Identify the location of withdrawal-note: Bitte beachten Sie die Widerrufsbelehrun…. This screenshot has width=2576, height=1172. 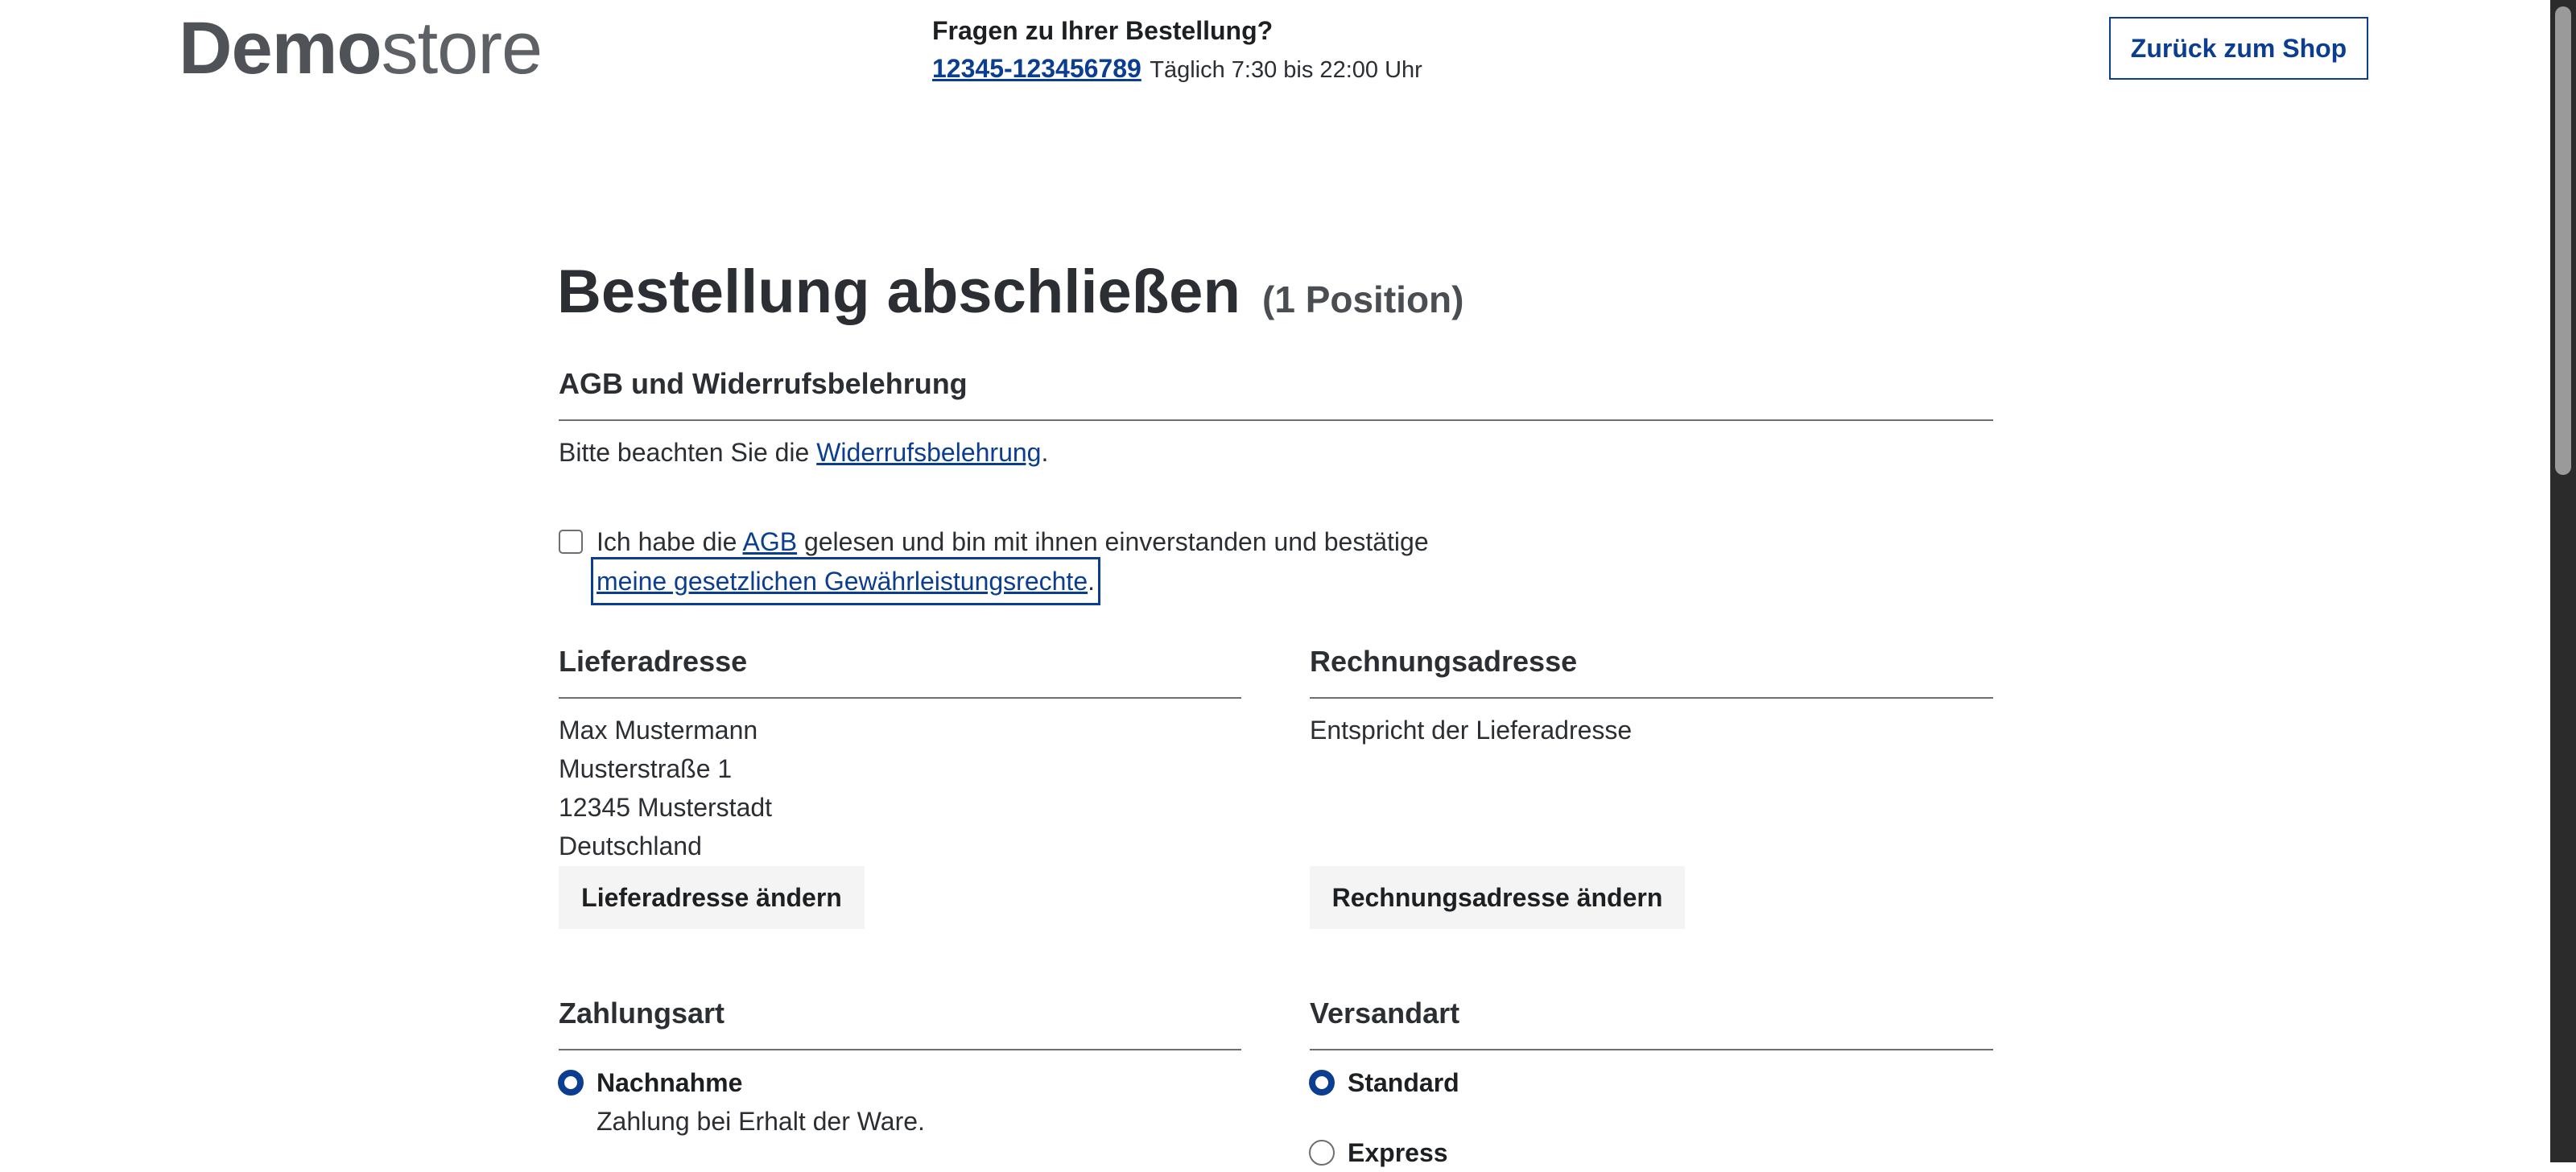
(803, 452).